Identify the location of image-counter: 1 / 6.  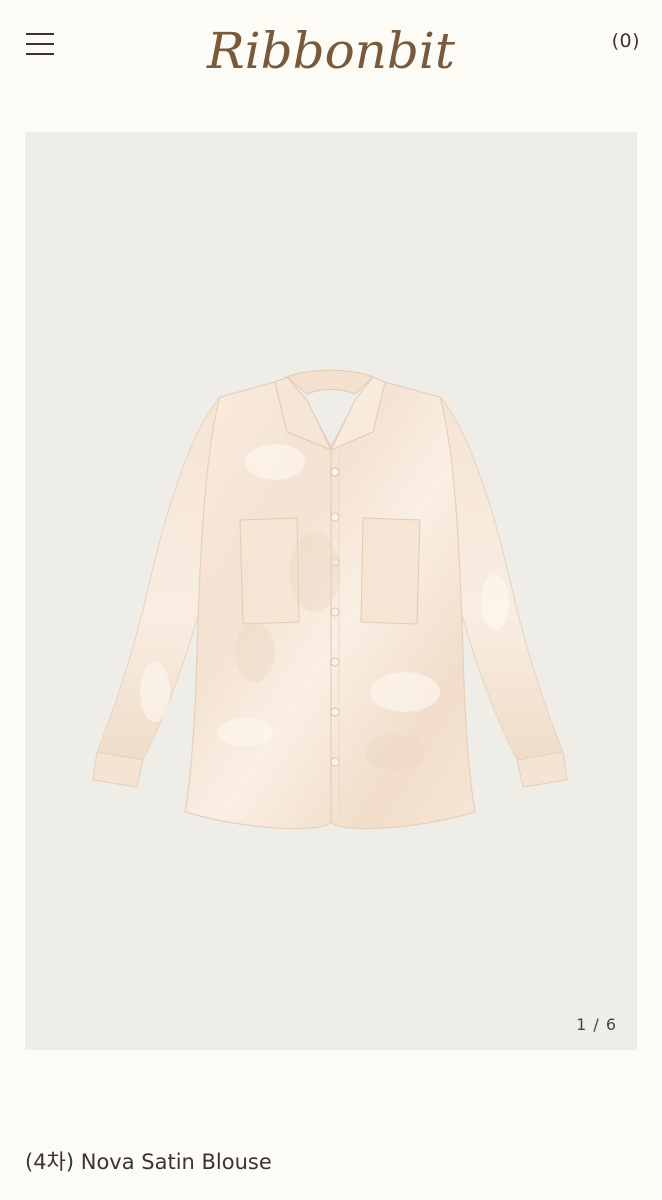
(596, 1024).